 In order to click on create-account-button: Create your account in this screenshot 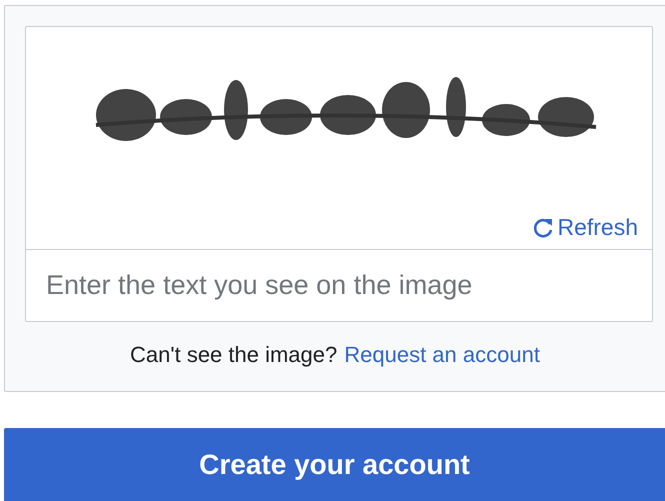, I will do `click(334, 464)`.